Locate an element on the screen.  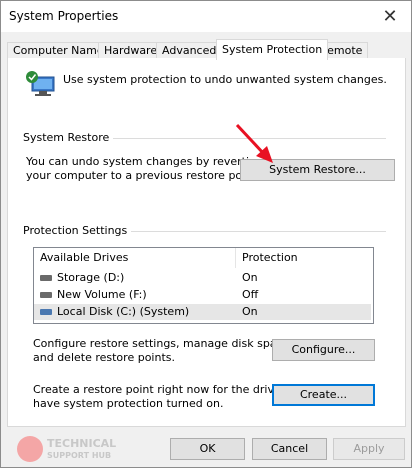
drive-name: New Volume (F:) is located at coordinates (102, 294).